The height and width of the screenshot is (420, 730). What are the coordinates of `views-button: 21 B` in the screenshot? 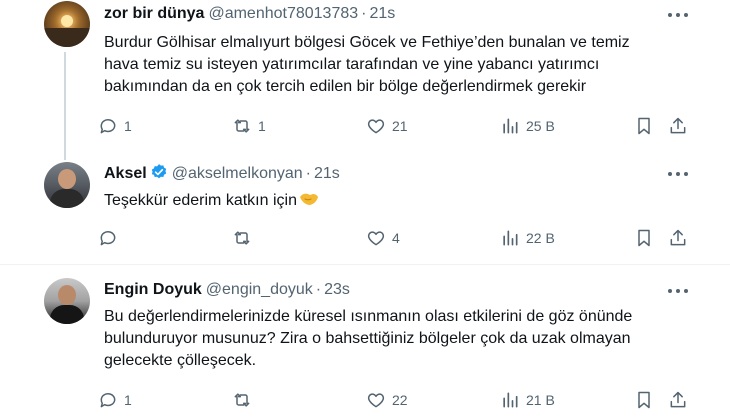 It's located at (527, 400).